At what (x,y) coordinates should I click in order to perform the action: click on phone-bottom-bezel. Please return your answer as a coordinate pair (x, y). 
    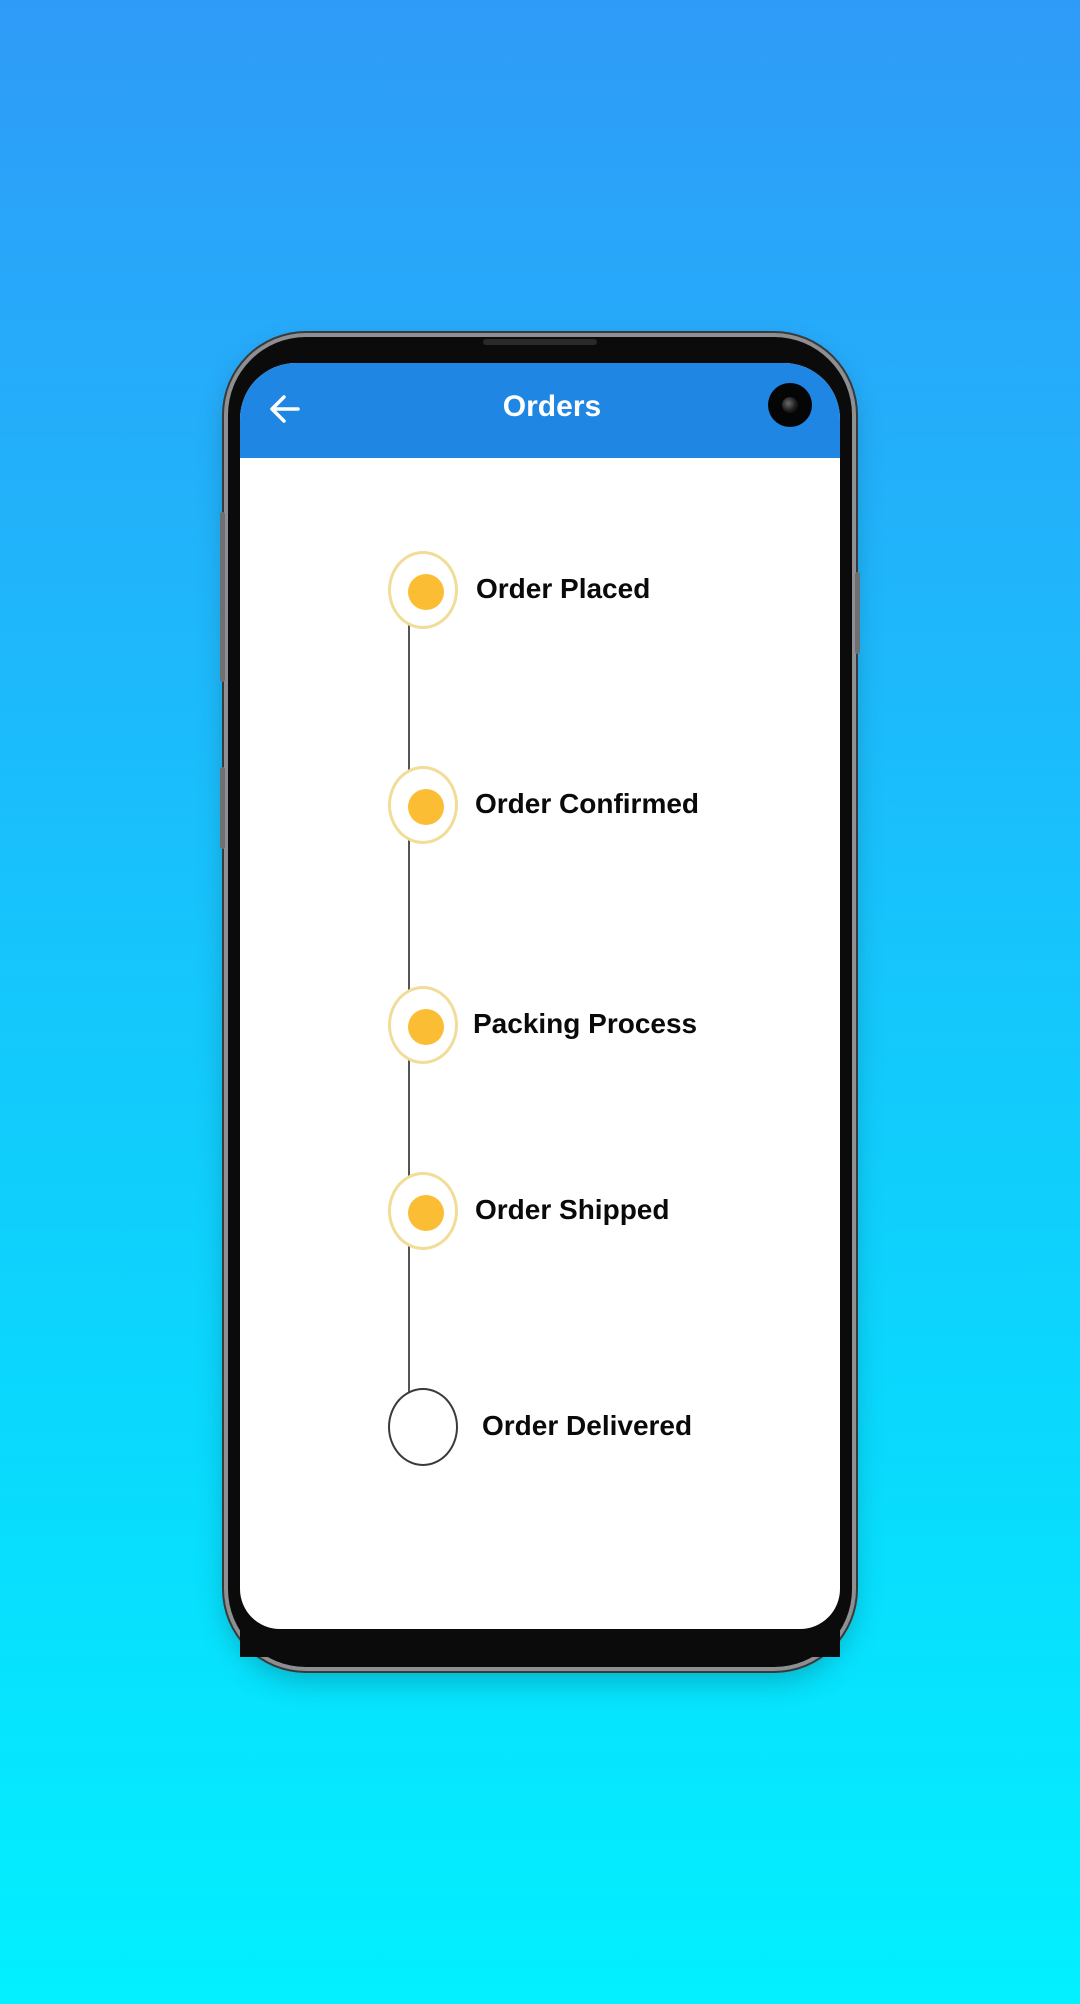
    Looking at the image, I should click on (540, 1644).